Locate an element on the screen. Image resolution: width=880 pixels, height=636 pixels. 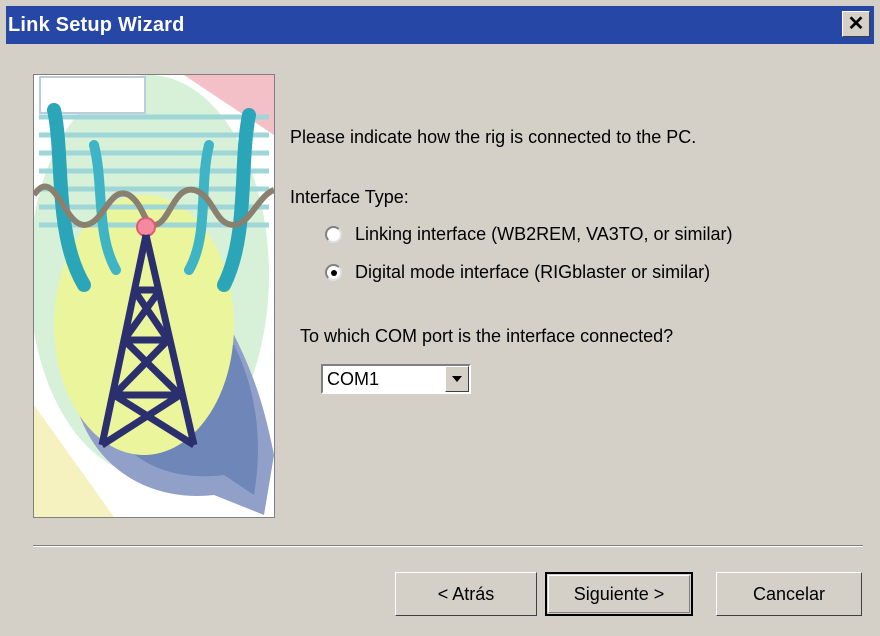
cancel-button: Cancelar is located at coordinates (789, 594).